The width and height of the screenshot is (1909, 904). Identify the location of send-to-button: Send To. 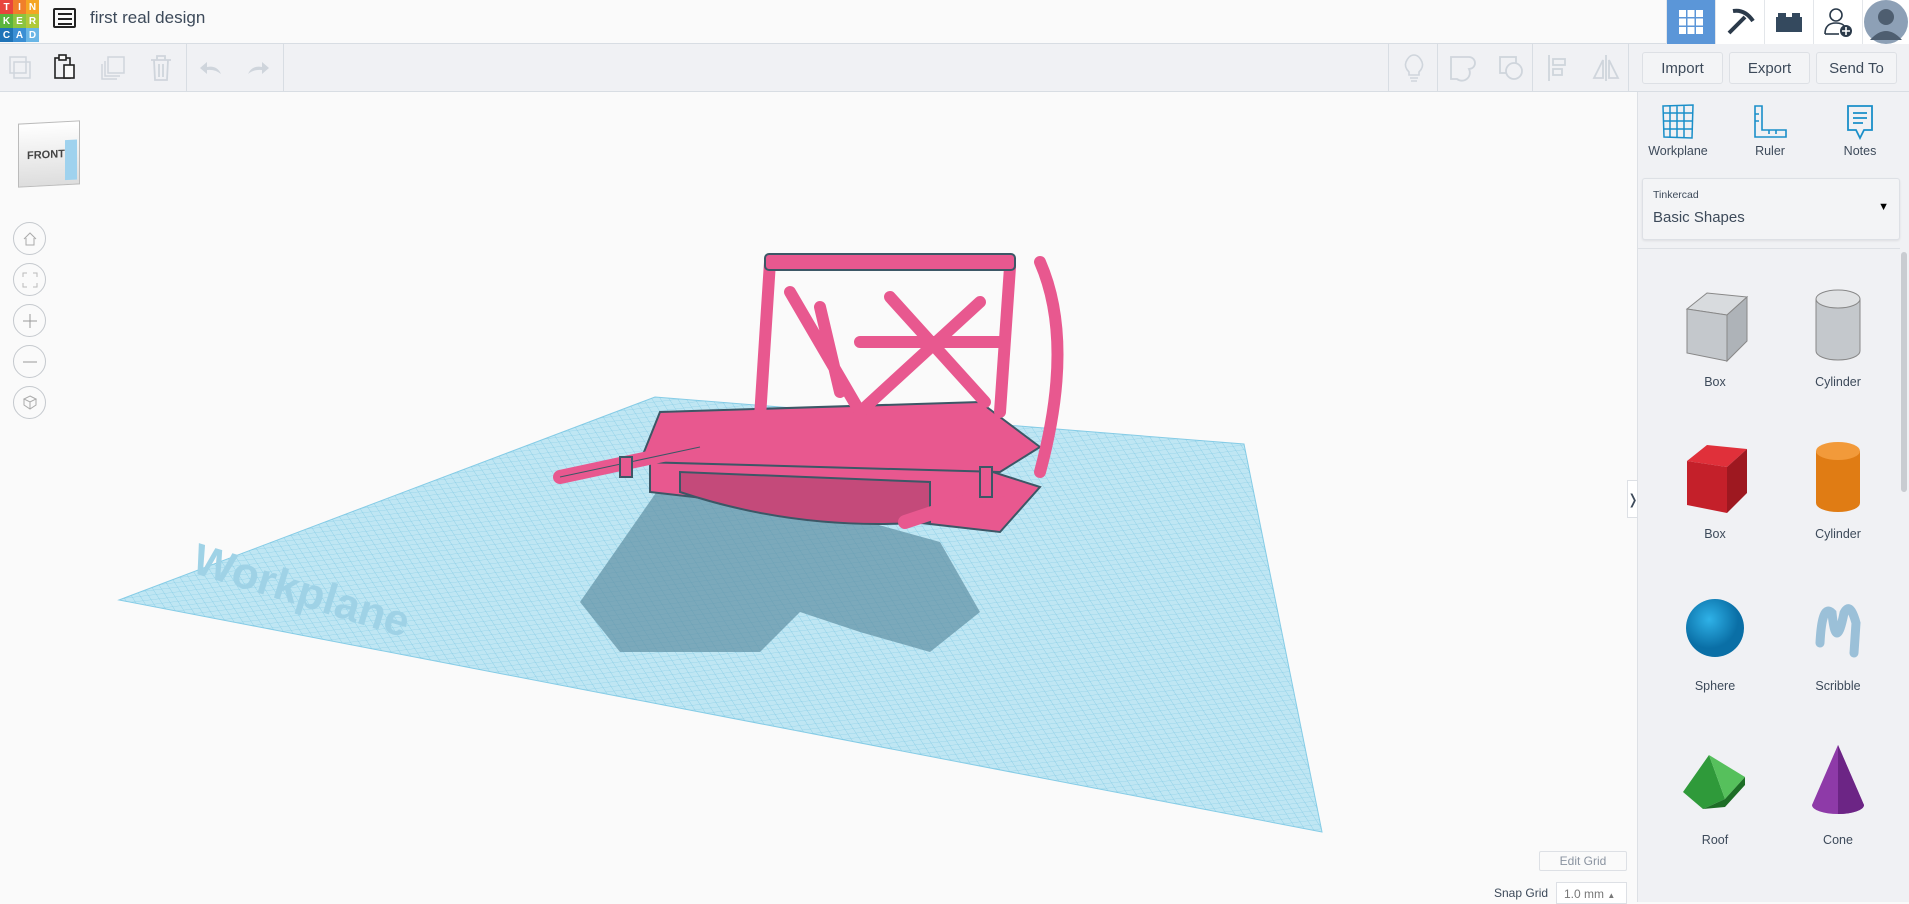
(1856, 68).